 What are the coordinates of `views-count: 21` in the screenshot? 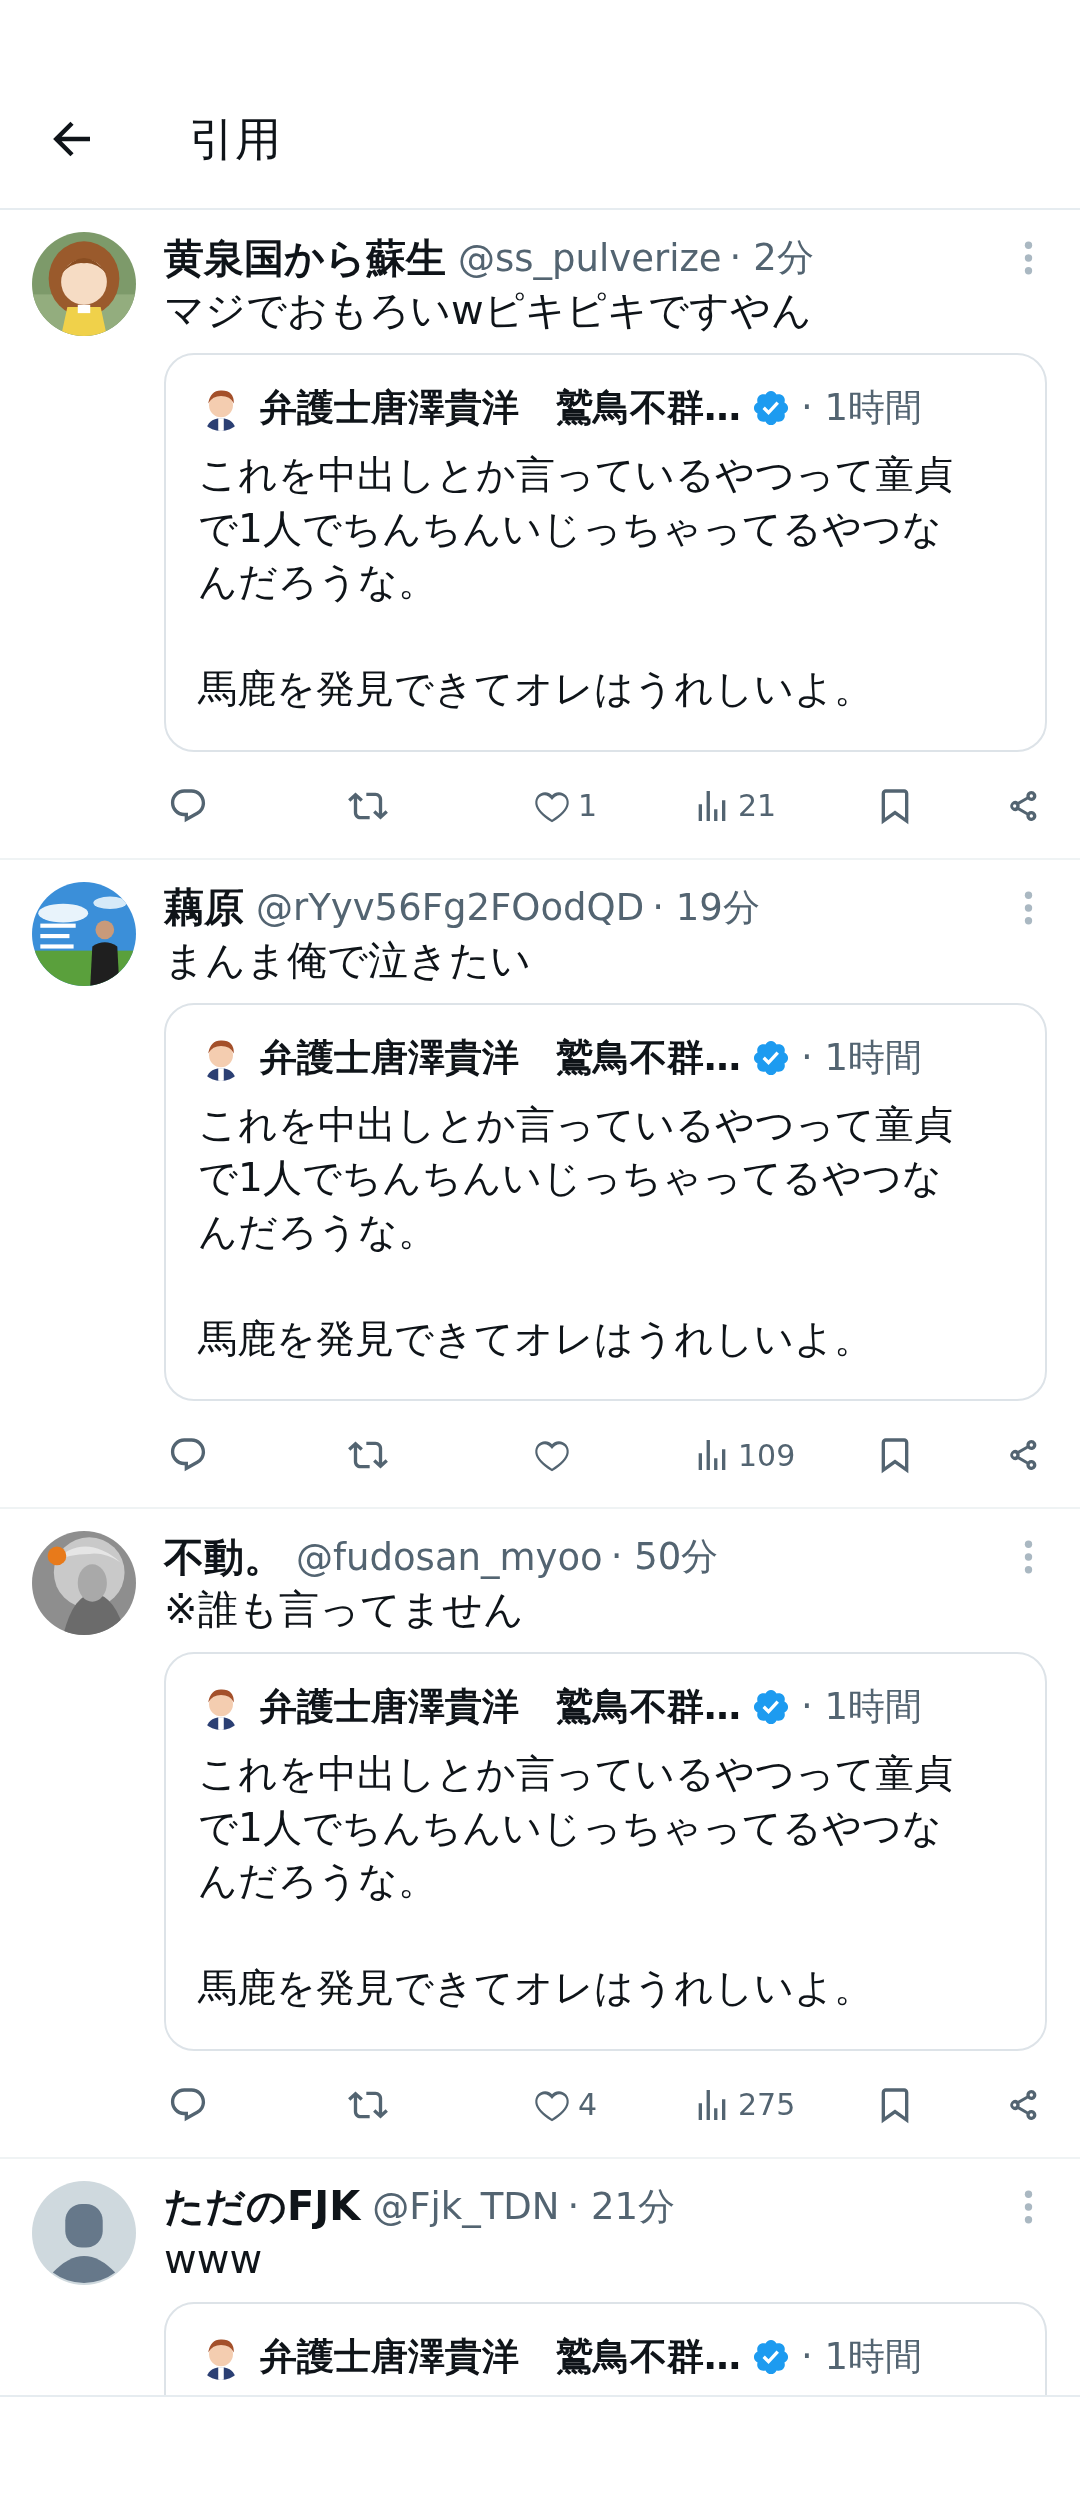 It's located at (757, 805).